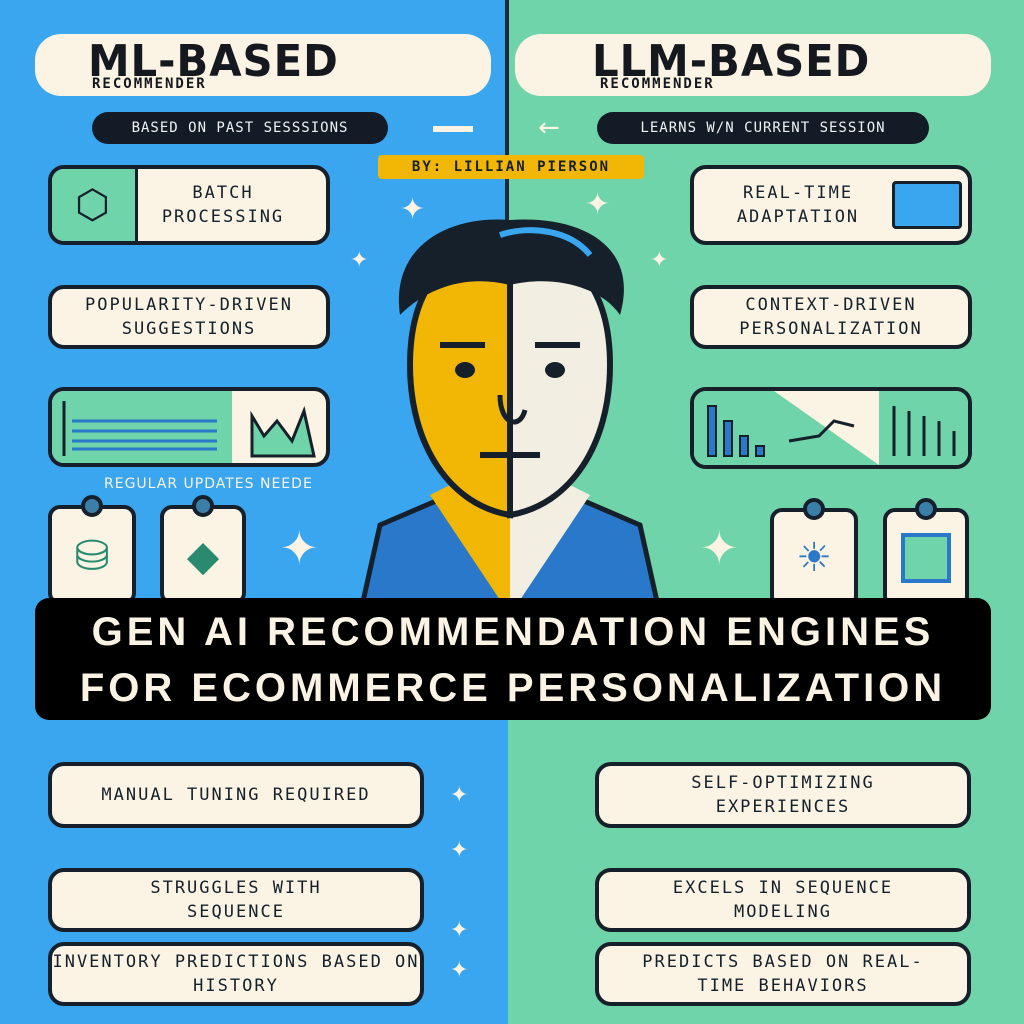 The height and width of the screenshot is (1024, 1024). Describe the element at coordinates (783, 974) in the screenshot. I see `predicts-card: PREDICTS BASED ON REAL-TIME BEHAVIORS` at that location.